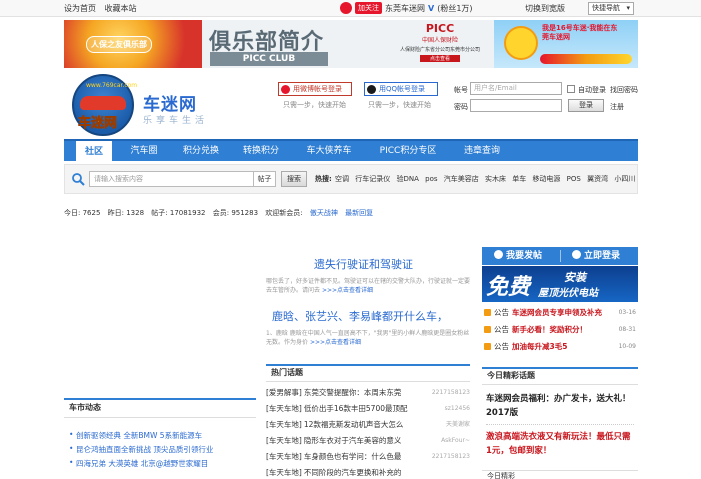  What do you see at coordinates (353, 472) in the screenshot?
I see `topic-title: 不同阶段的汽车更换和补充的` at bounding box center [353, 472].